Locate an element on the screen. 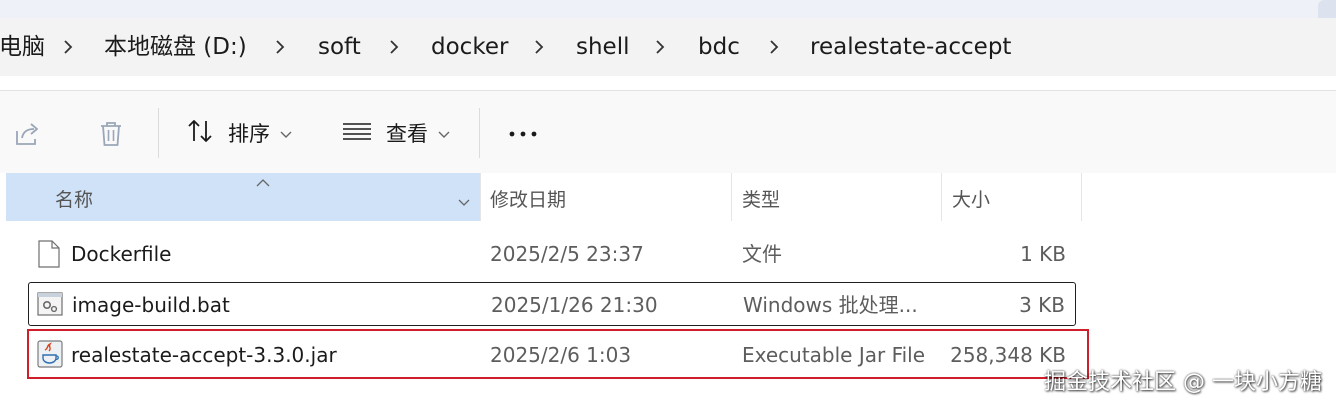  breadcrumb-drive-d: 本地磁盘 (D:) is located at coordinates (175, 47).